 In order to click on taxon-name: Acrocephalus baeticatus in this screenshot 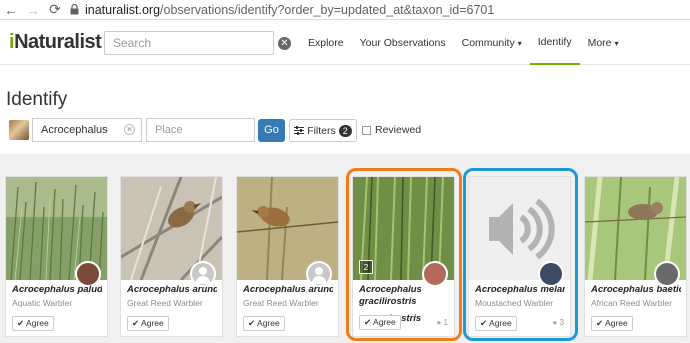, I will do `click(636, 289)`.